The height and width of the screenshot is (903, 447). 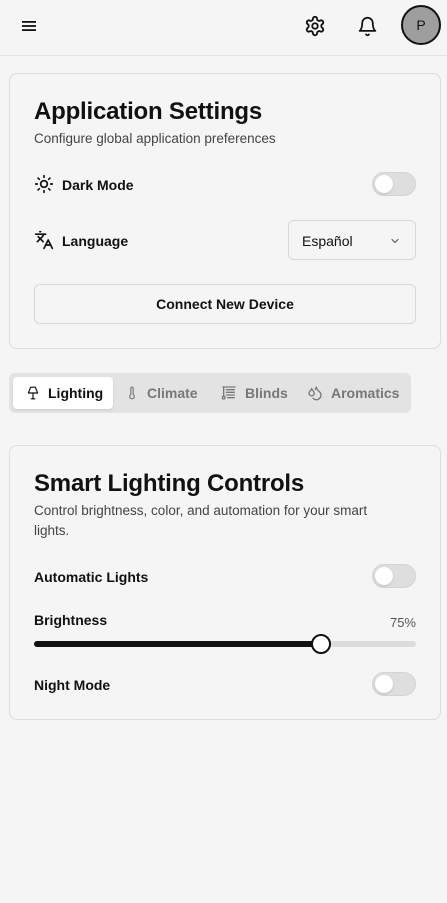 I want to click on brightness-label: Brightness, so click(x=71, y=620).